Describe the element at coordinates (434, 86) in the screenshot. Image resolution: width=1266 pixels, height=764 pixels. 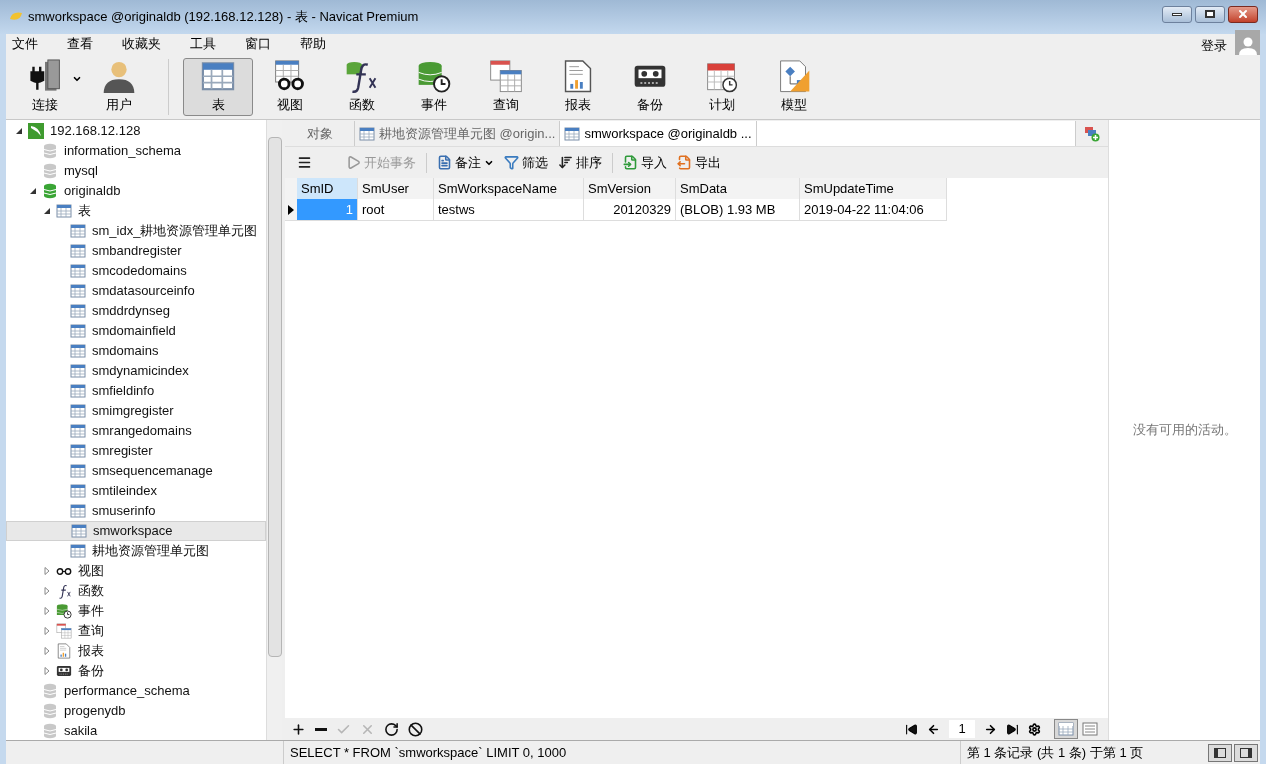
I see `toolbar-button: 事件` at that location.